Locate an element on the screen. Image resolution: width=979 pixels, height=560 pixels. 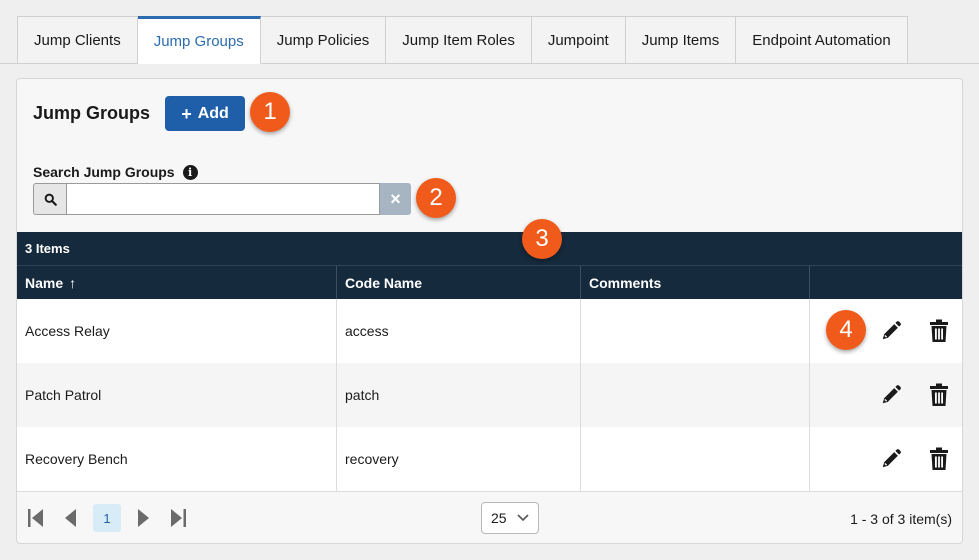
tab-jump-items: Jump Items is located at coordinates (681, 40).